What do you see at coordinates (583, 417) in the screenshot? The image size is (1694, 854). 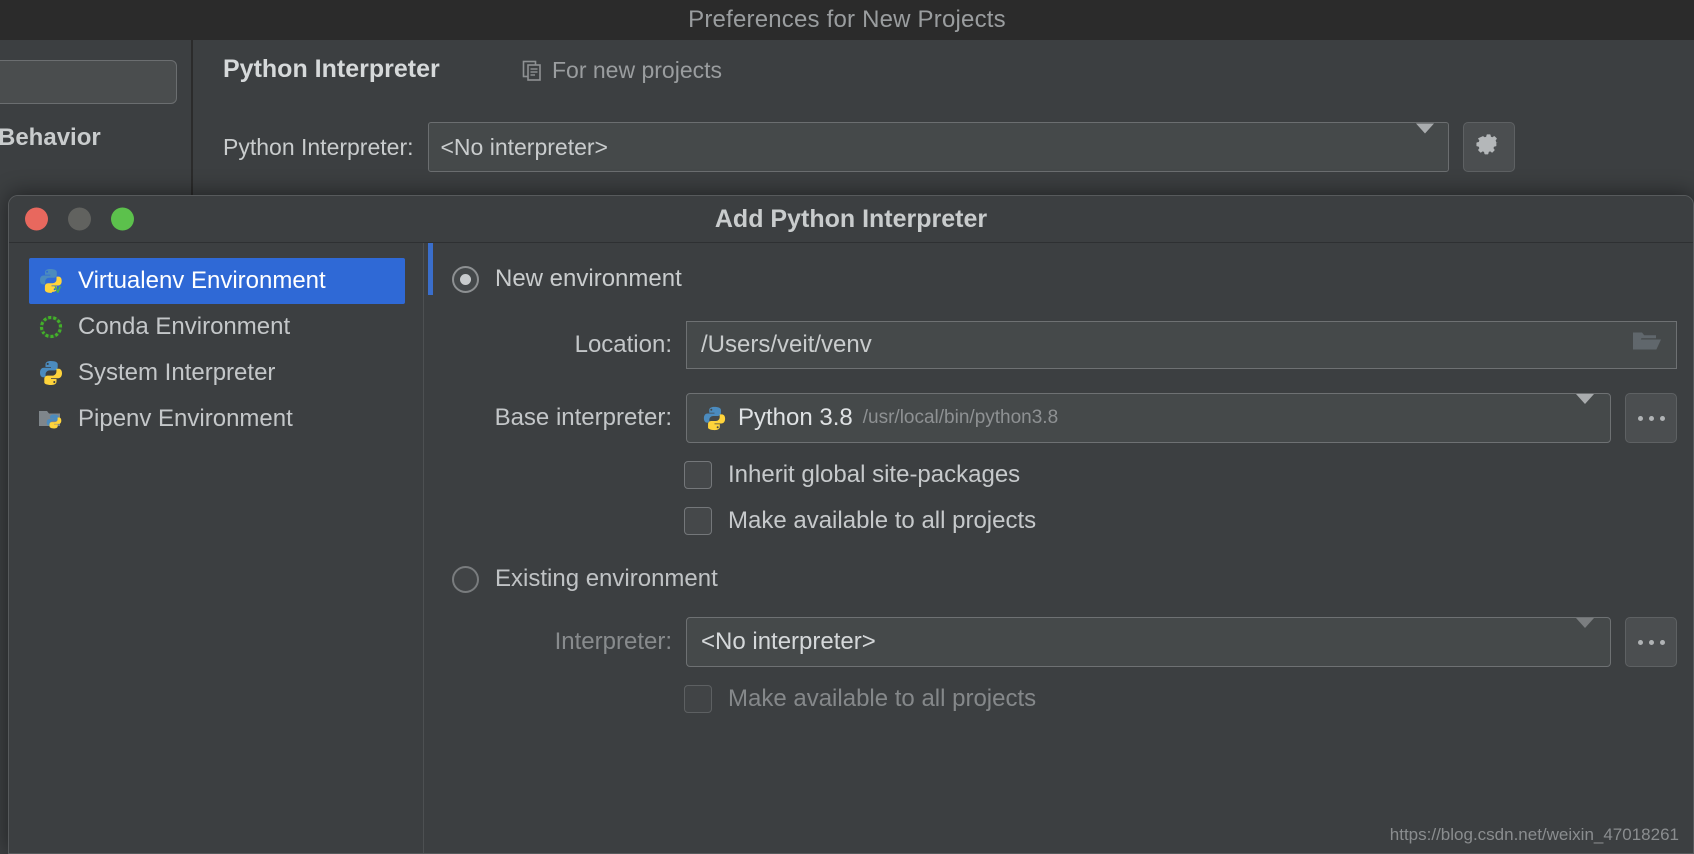 I see `base-interpreter-label: Base interpreter:` at bounding box center [583, 417].